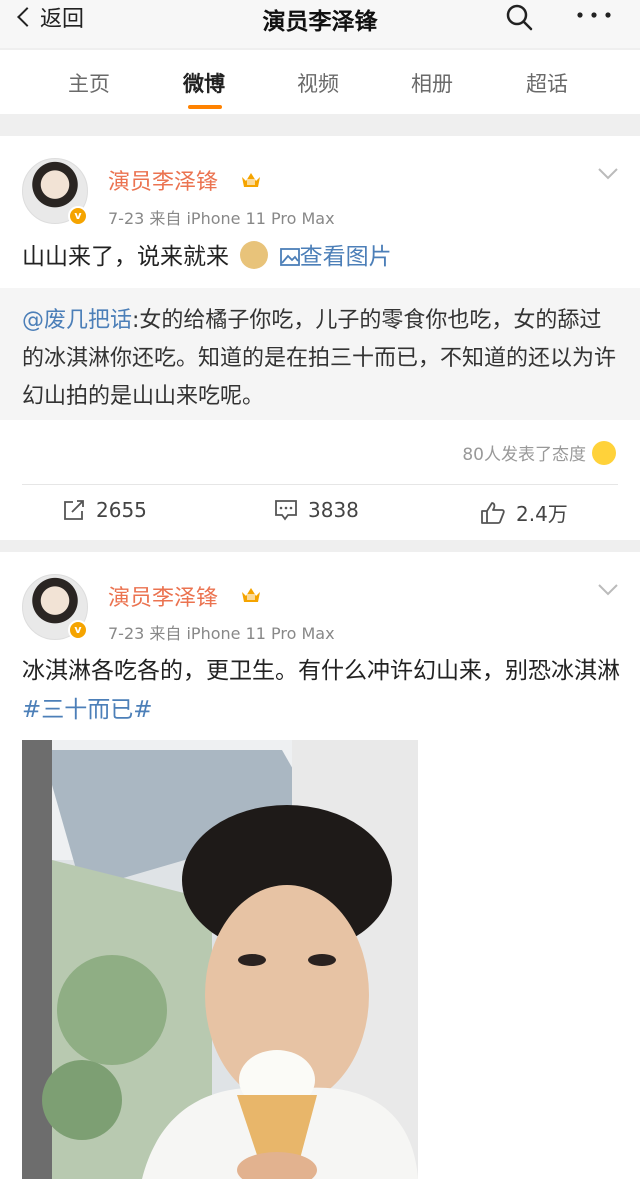  I want to click on search-icon, so click(519, 17).